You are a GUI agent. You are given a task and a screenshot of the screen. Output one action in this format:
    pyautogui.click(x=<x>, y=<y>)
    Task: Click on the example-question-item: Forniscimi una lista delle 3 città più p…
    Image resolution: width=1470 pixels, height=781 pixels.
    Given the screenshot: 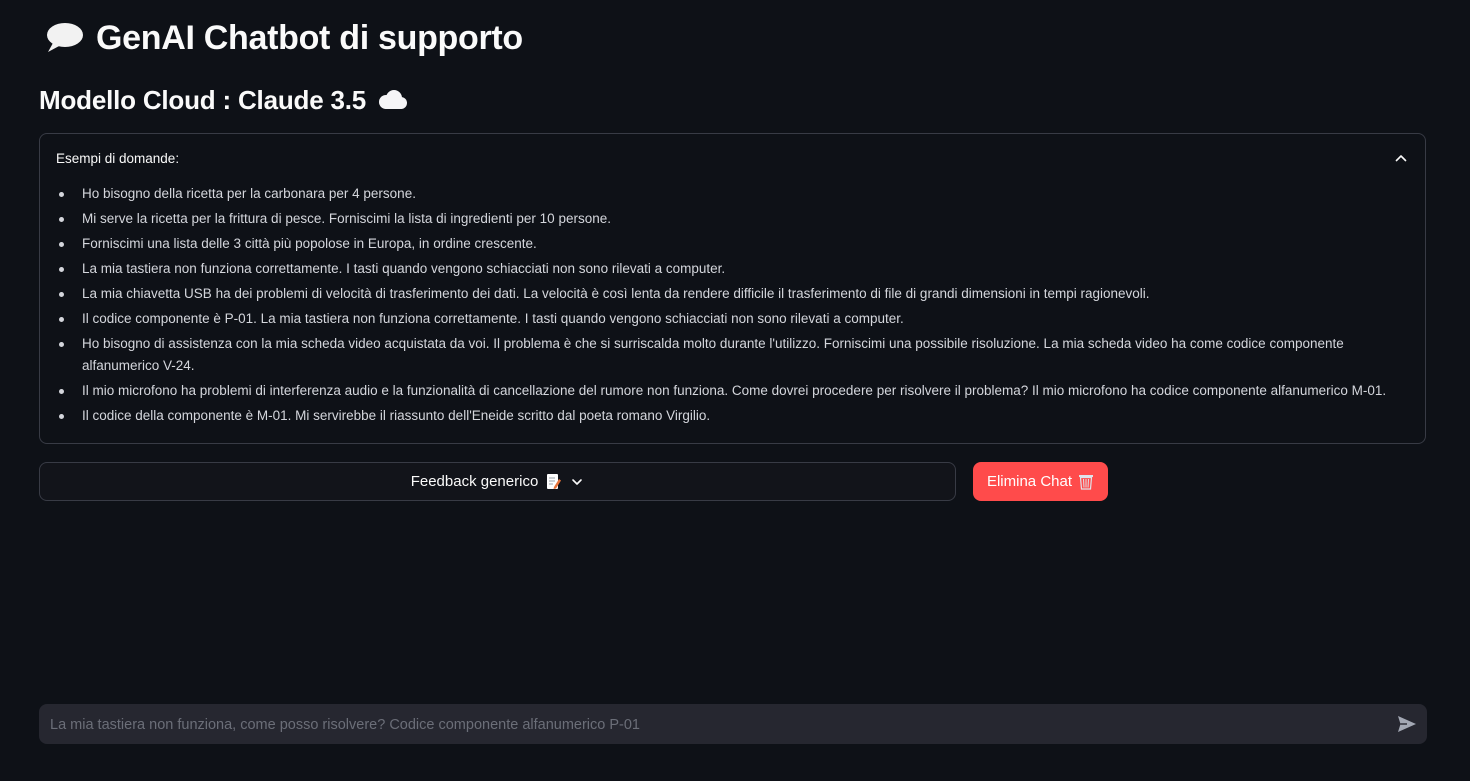 What is the action you would take?
    pyautogui.click(x=729, y=244)
    